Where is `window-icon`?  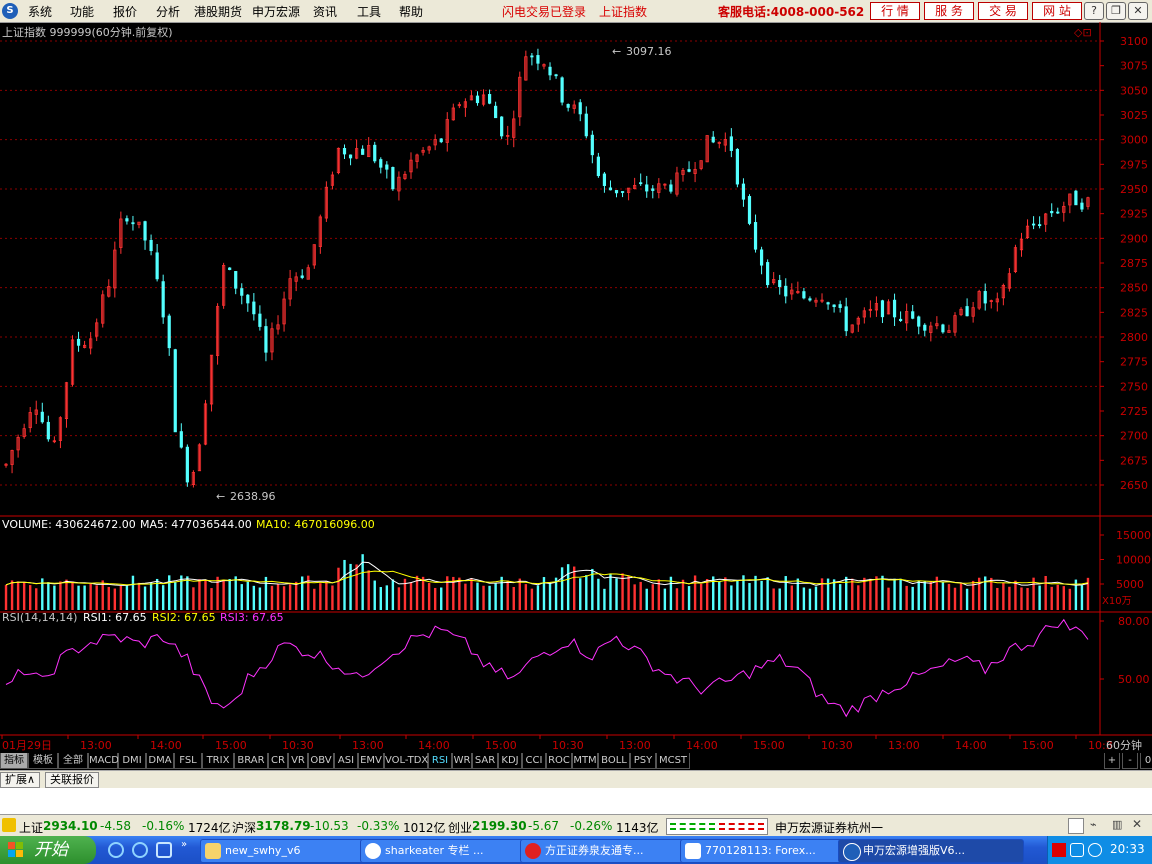 window-icon is located at coordinates (1076, 826).